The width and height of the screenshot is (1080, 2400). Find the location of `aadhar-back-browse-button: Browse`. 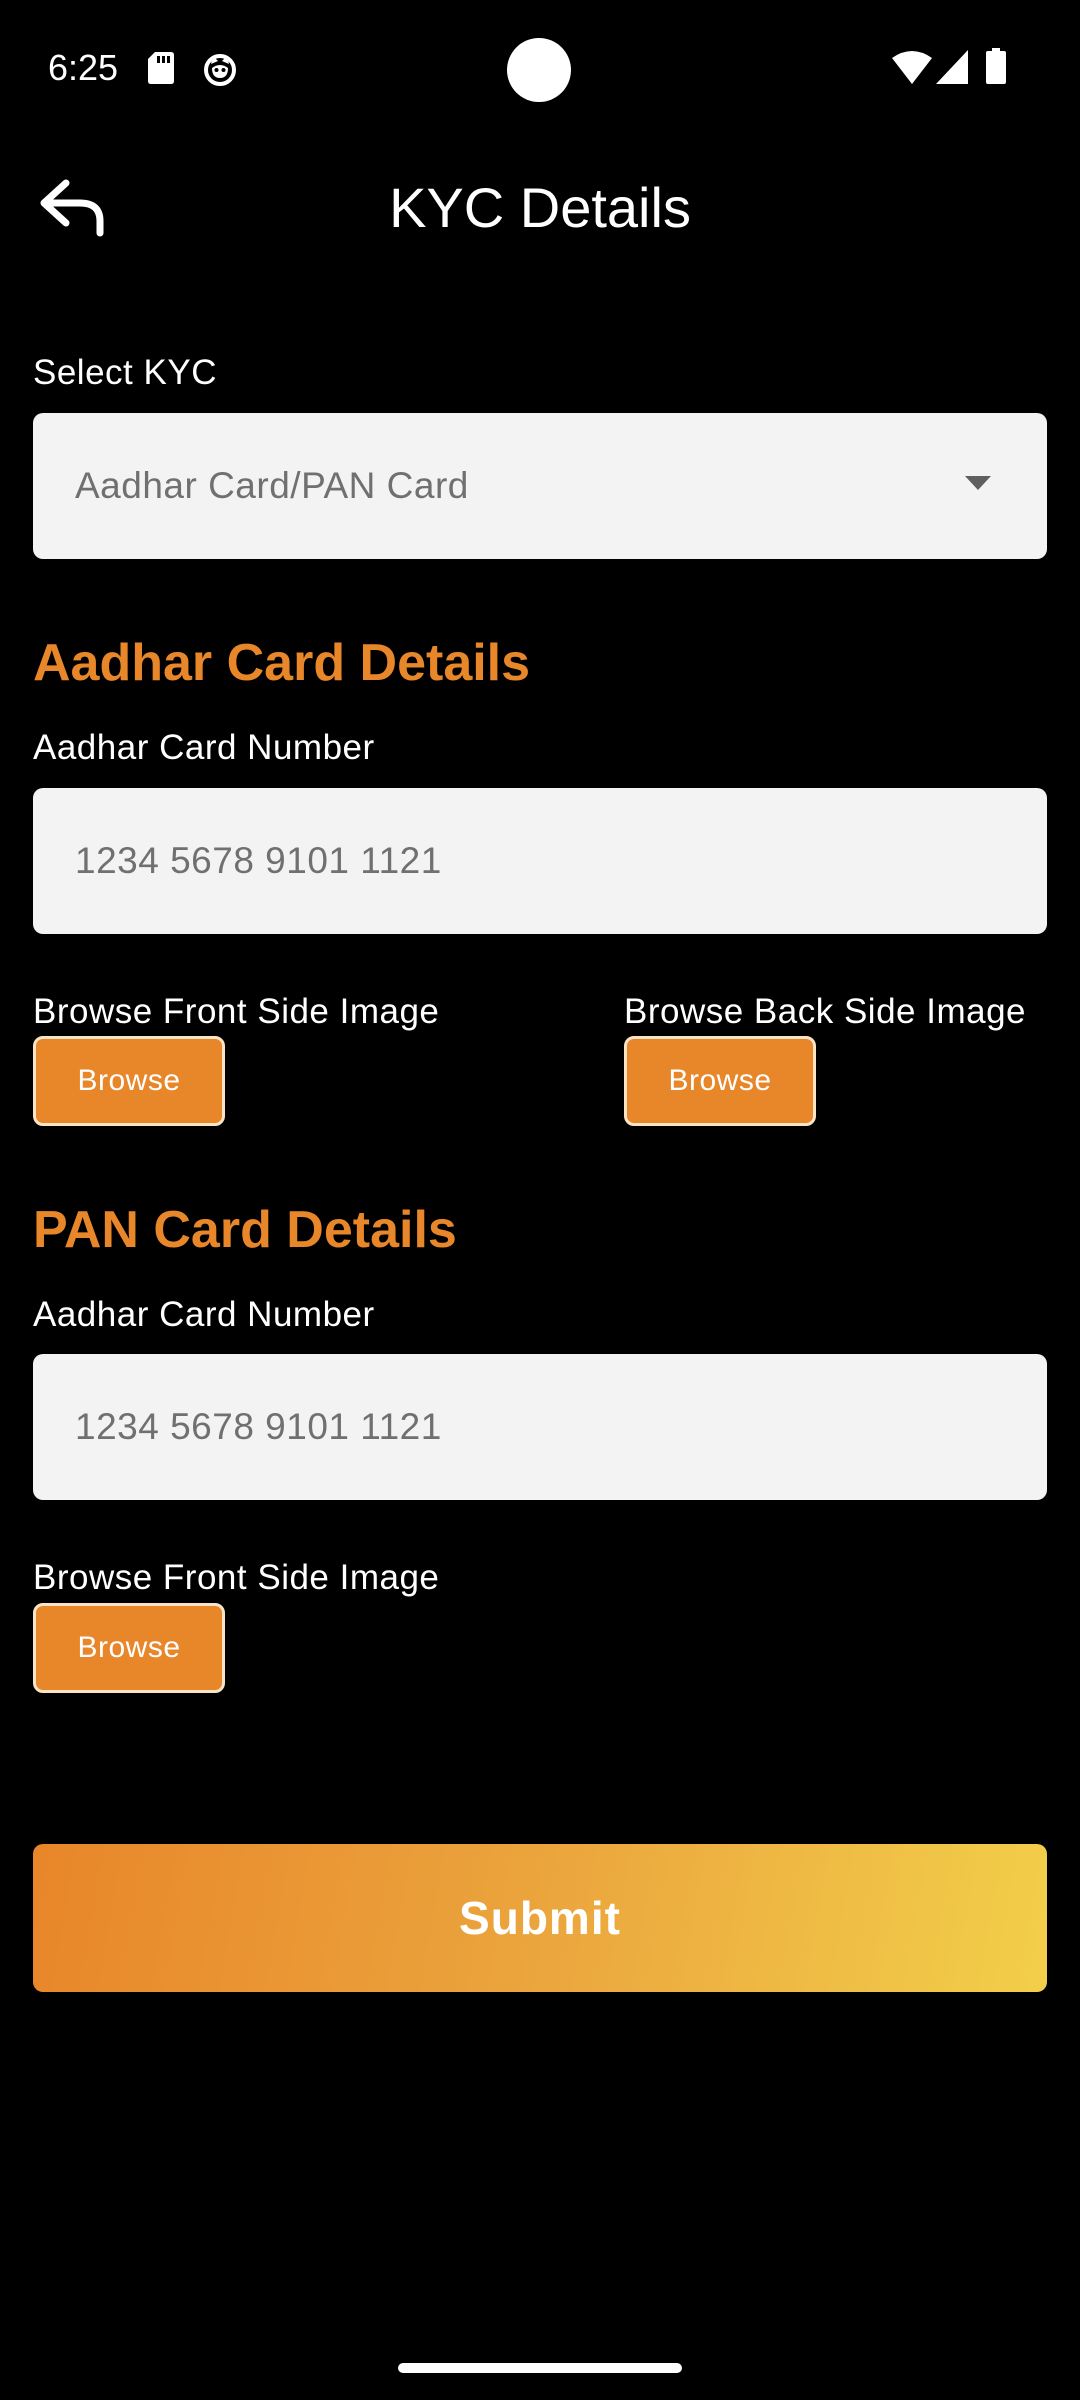

aadhar-back-browse-button: Browse is located at coordinates (720, 1081).